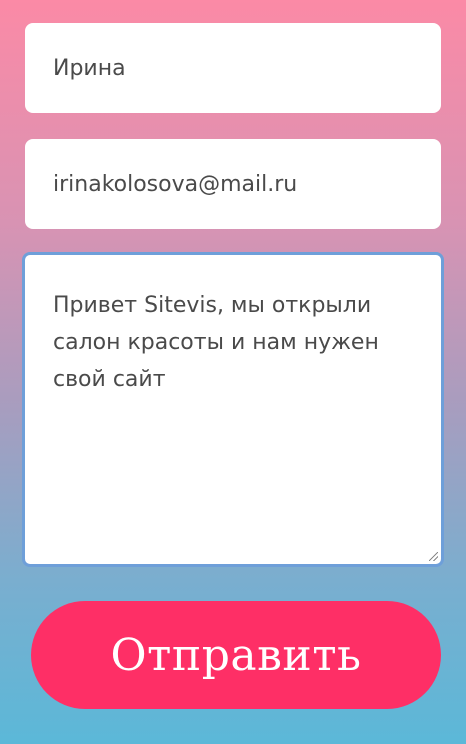  I want to click on email-field-value: irinakolosova@mail.ru, so click(175, 184).